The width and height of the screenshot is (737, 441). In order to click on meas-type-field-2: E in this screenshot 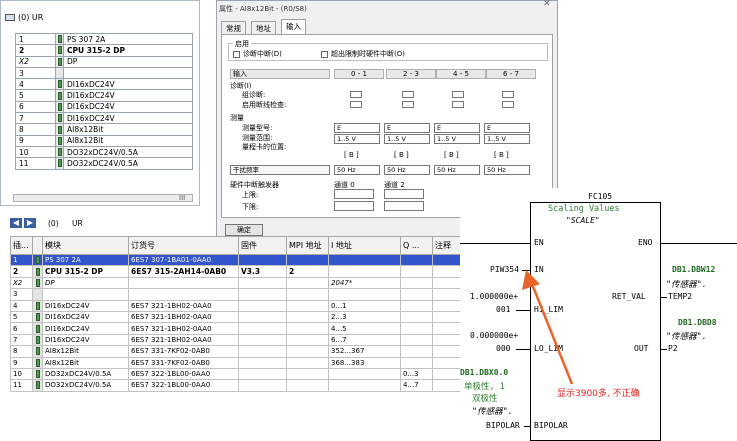, I will do `click(457, 128)`.